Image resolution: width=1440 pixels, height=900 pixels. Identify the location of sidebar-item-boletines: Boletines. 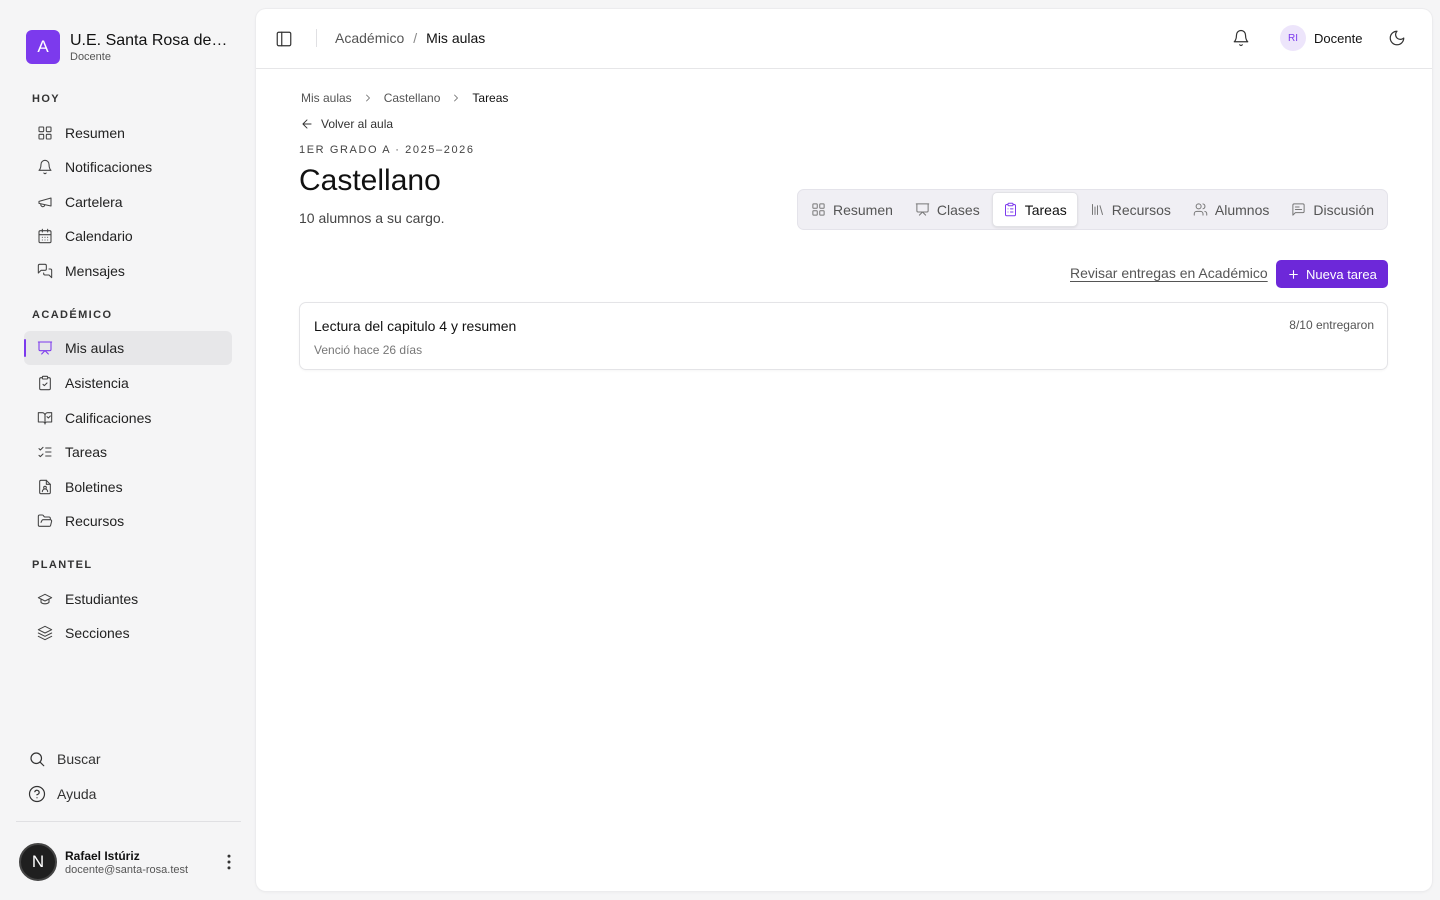
(128, 487).